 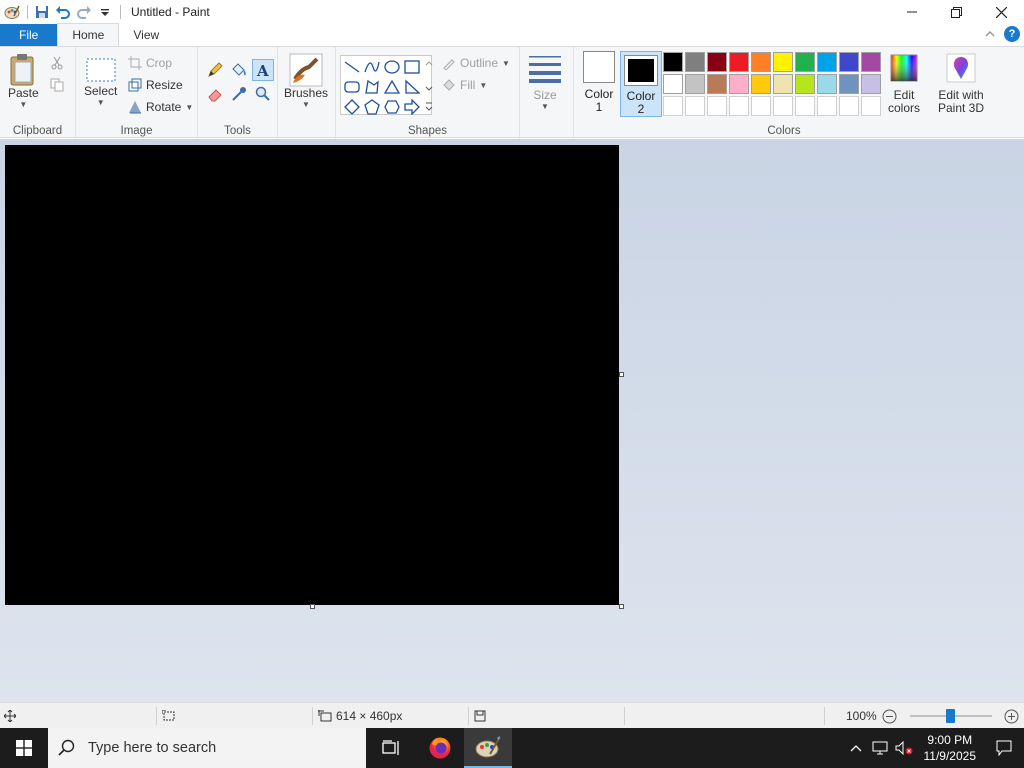 What do you see at coordinates (990, 34) in the screenshot?
I see `collapse-ribbon-icon` at bounding box center [990, 34].